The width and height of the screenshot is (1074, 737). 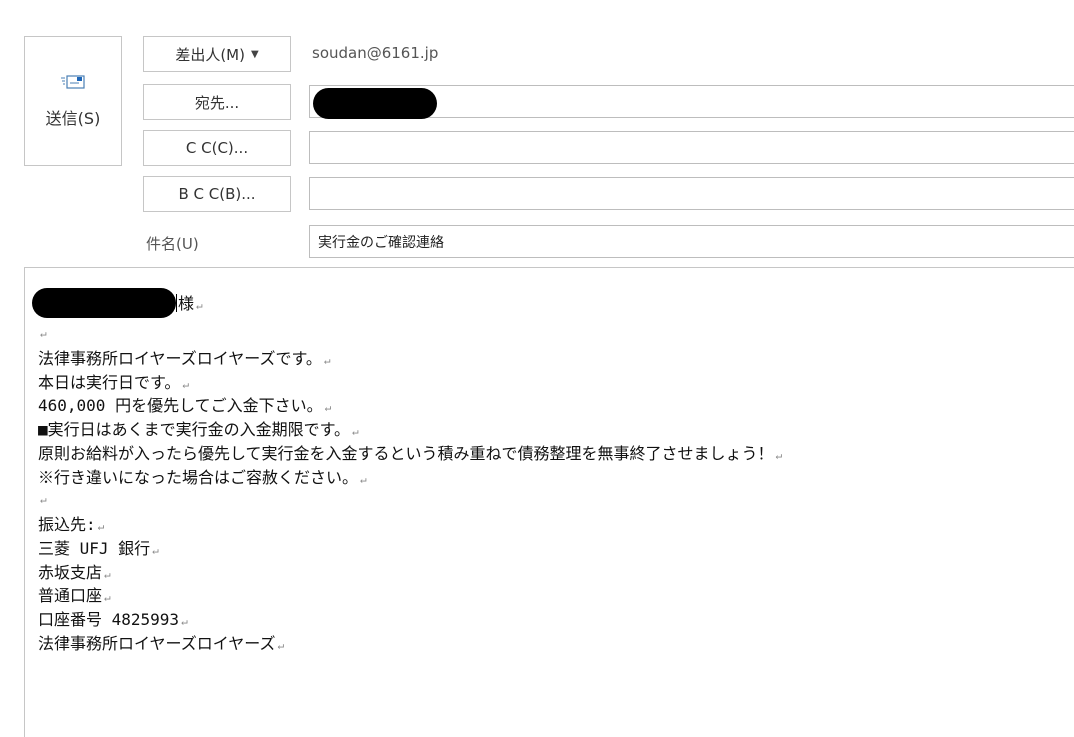 What do you see at coordinates (74, 595) in the screenshot?
I see `body-line: 普通口座 ↵` at bounding box center [74, 595].